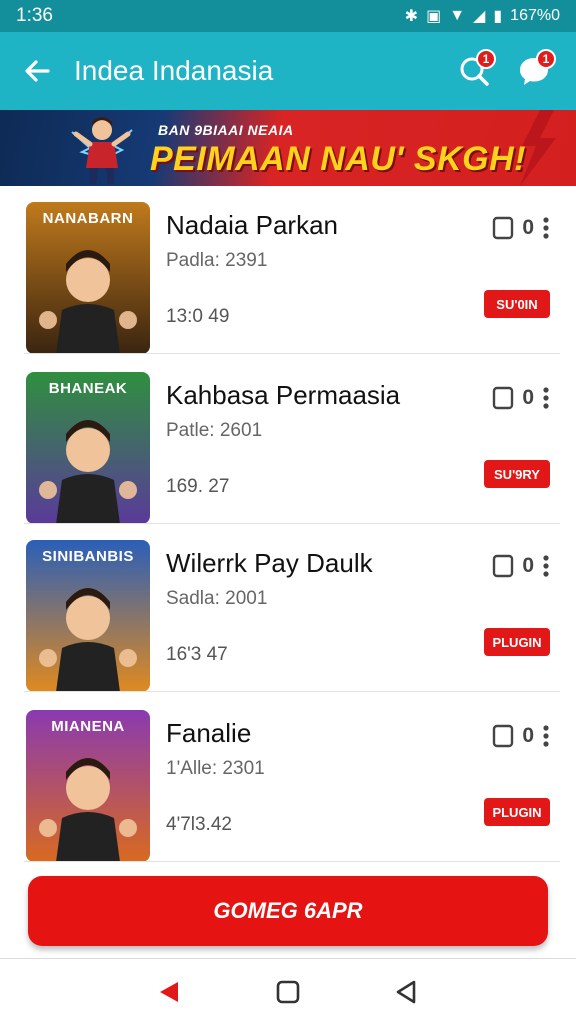 Image resolution: width=576 pixels, height=1024 pixels. What do you see at coordinates (546, 59) in the screenshot?
I see `chat-badge: 1` at bounding box center [546, 59].